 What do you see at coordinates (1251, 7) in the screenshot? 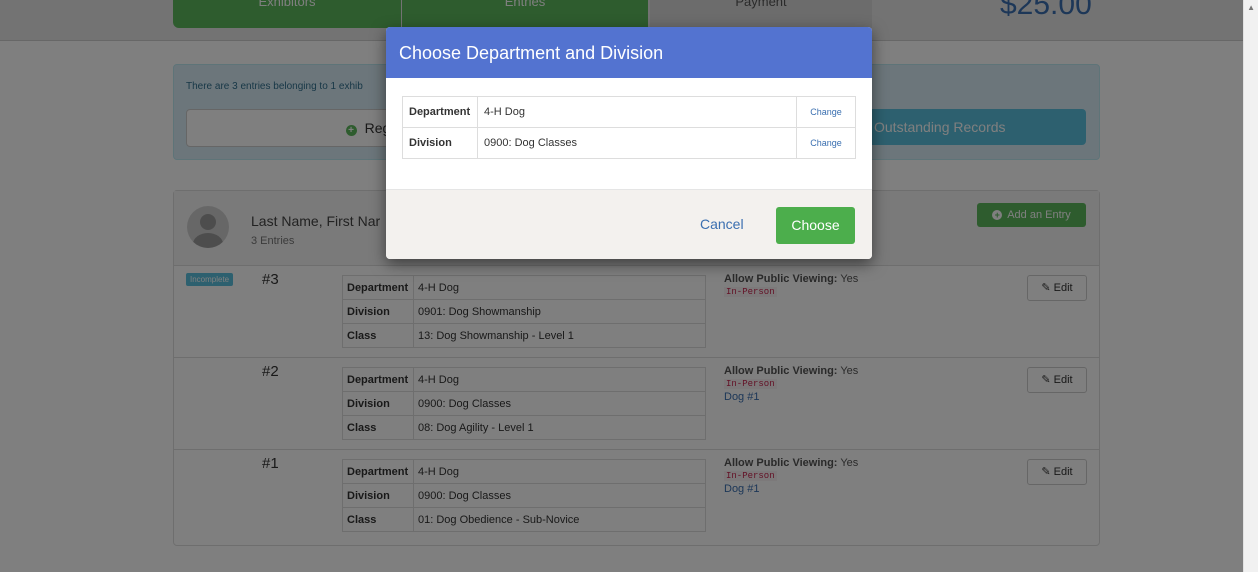
I see `scroll-up-icon: ▲` at bounding box center [1251, 7].